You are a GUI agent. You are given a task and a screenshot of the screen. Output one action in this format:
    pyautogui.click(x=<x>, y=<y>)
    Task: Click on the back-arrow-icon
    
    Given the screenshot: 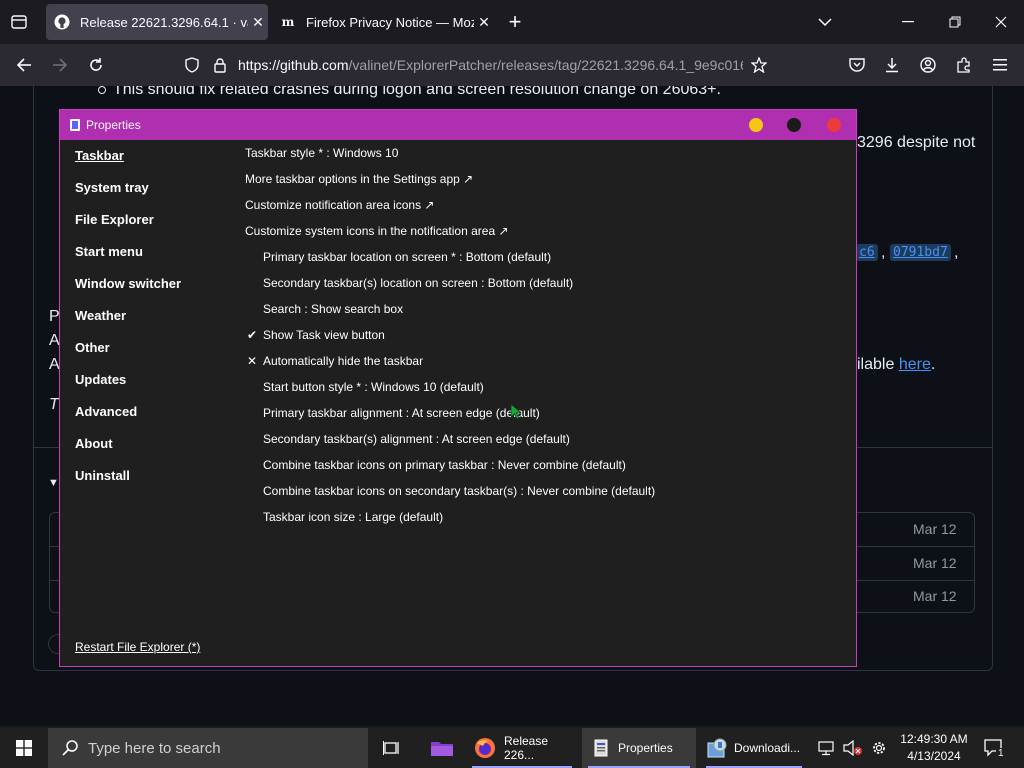 What is the action you would take?
    pyautogui.click(x=24, y=65)
    